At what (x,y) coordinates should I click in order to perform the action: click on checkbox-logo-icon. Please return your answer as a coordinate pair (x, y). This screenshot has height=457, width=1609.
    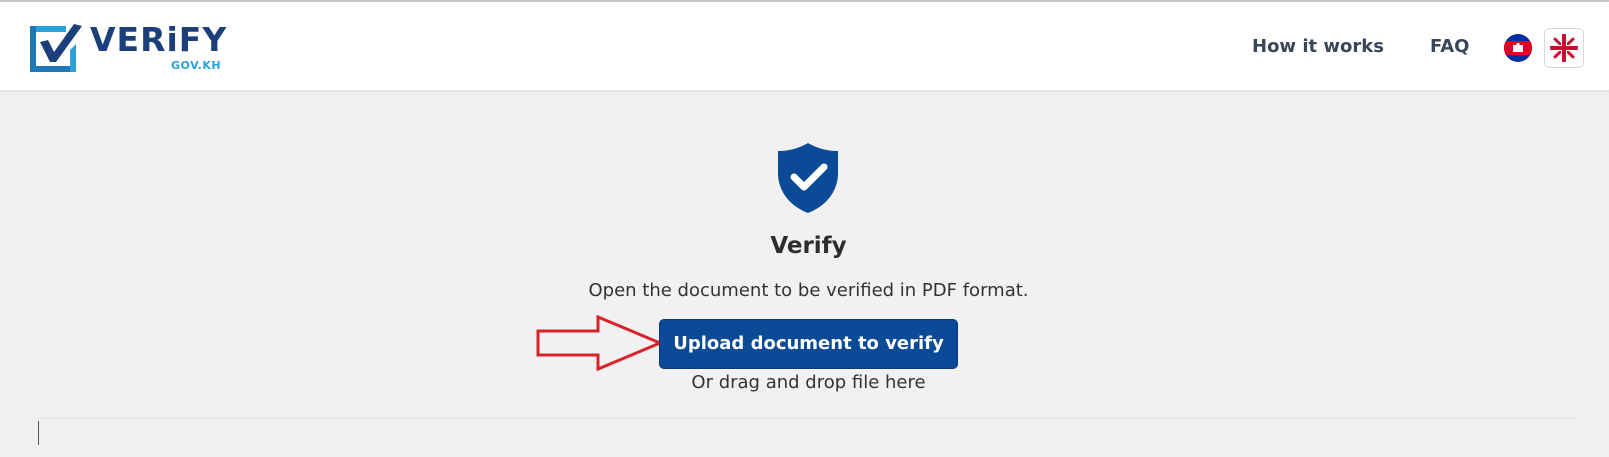
    Looking at the image, I should click on (56, 48).